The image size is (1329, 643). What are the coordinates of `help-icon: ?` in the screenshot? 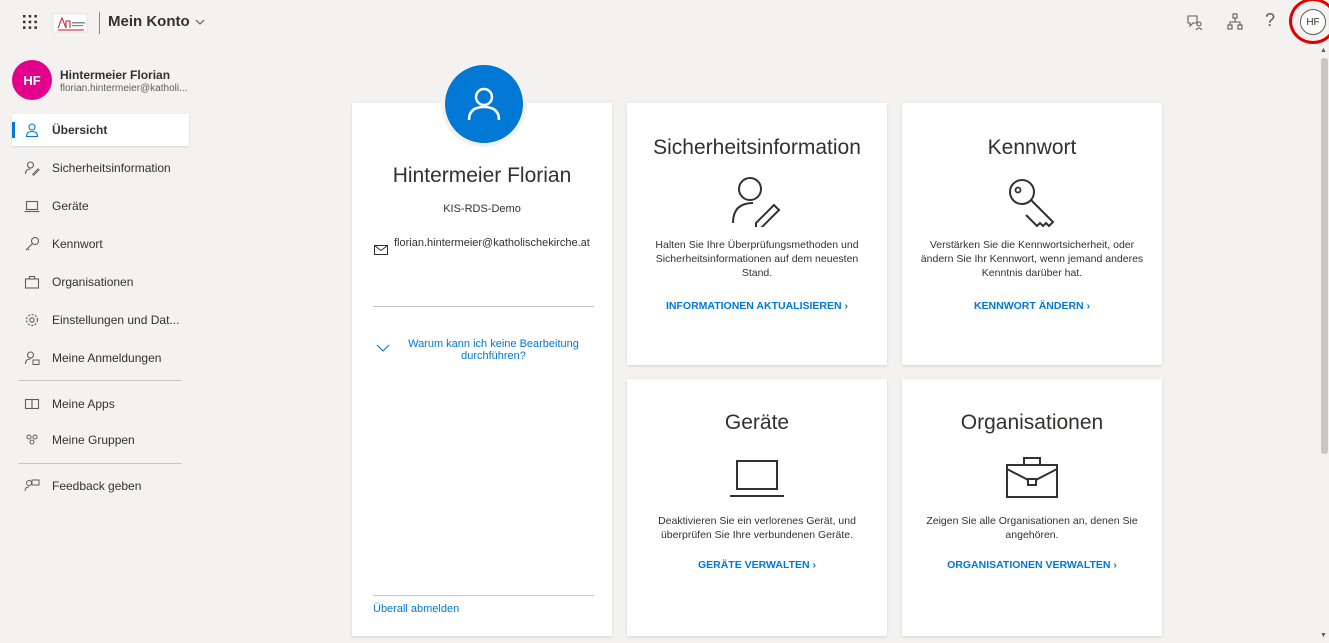 It's located at (1270, 20).